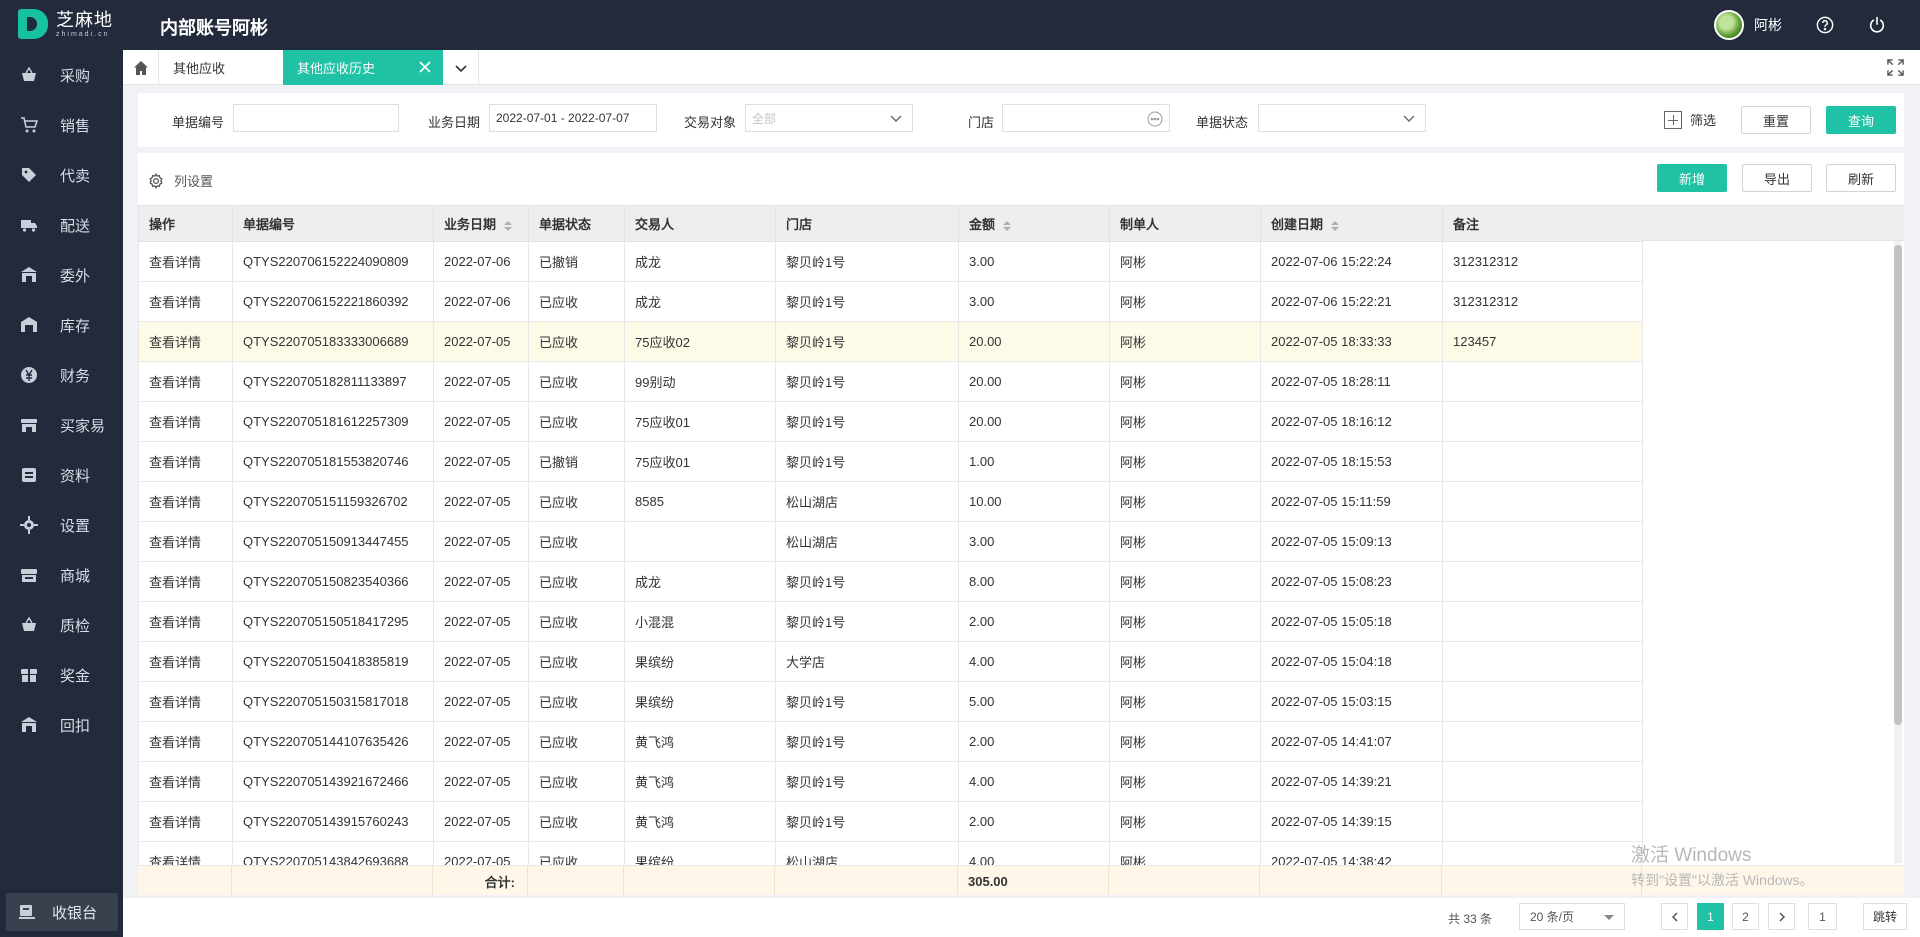  What do you see at coordinates (61, 525) in the screenshot?
I see `sidebar-item: 设置` at bounding box center [61, 525].